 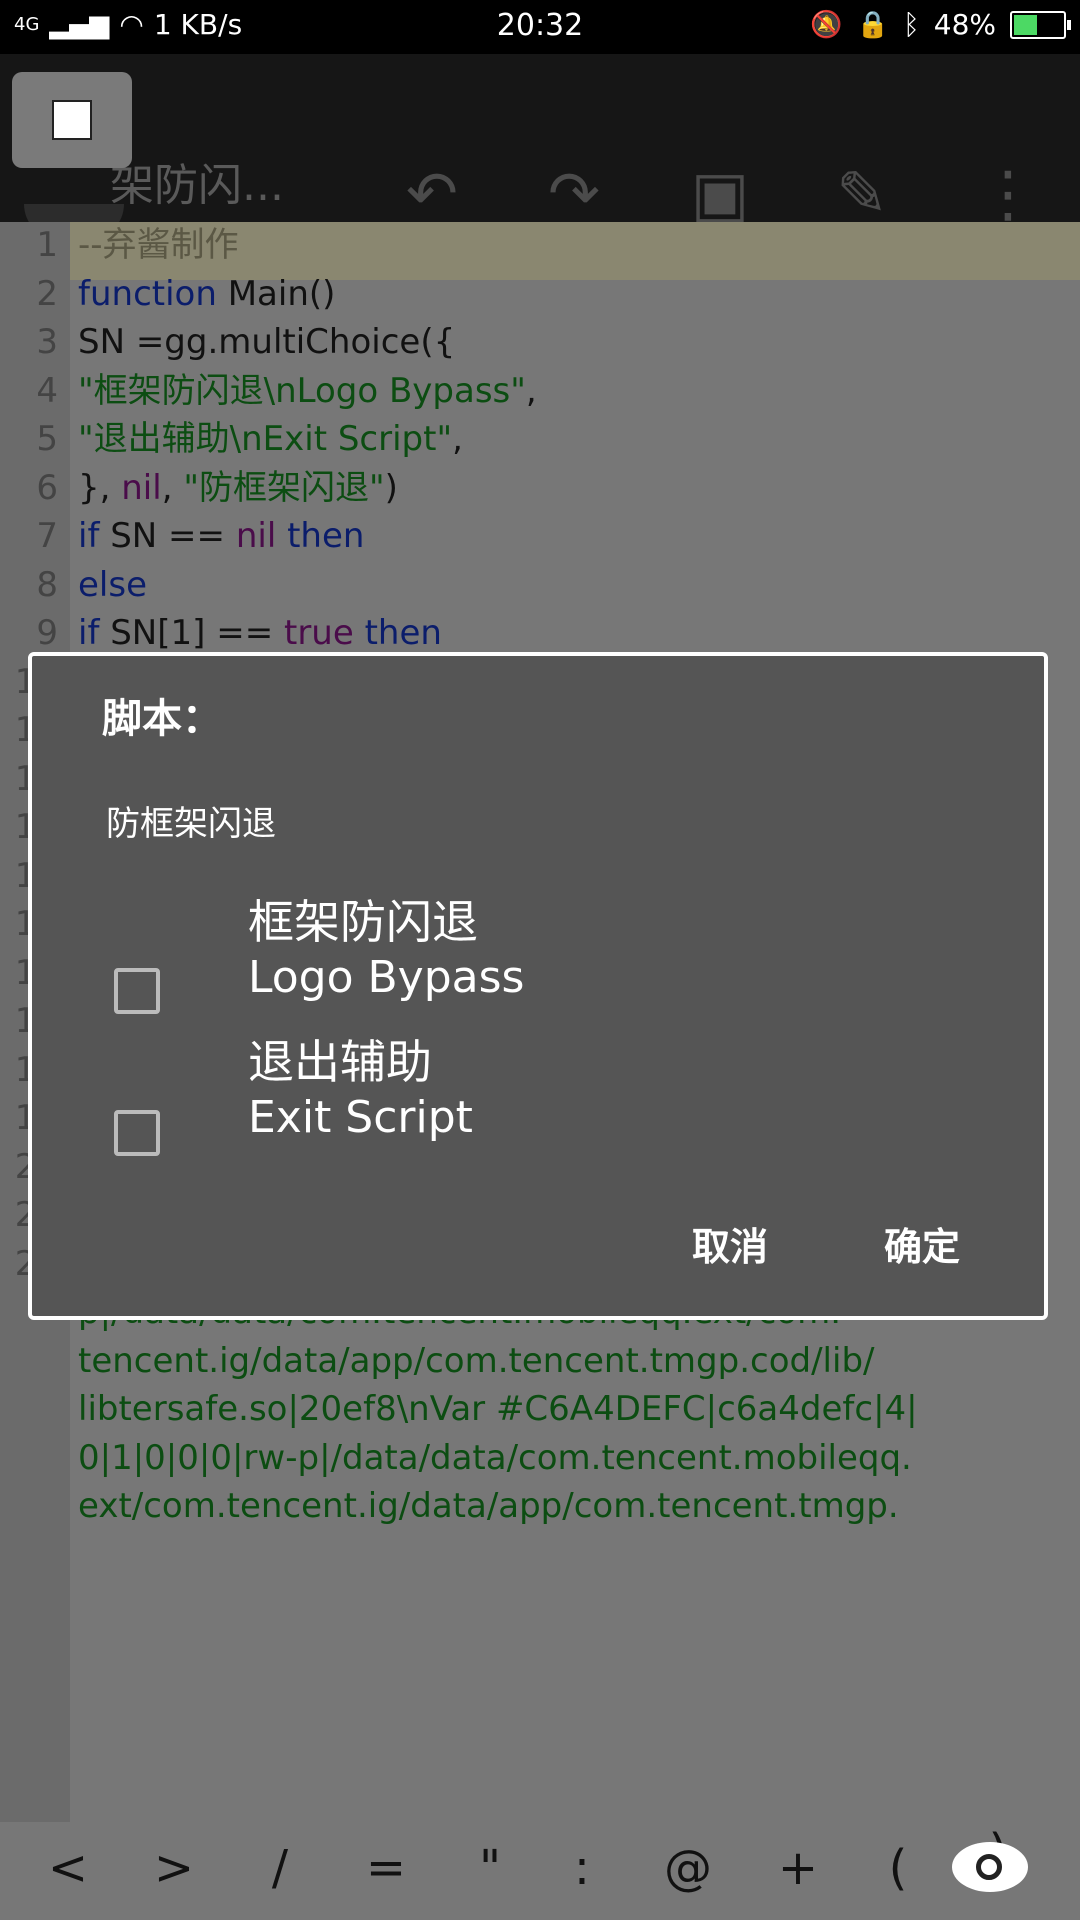 I want to click on key-less-than: <, so click(x=68, y=1868).